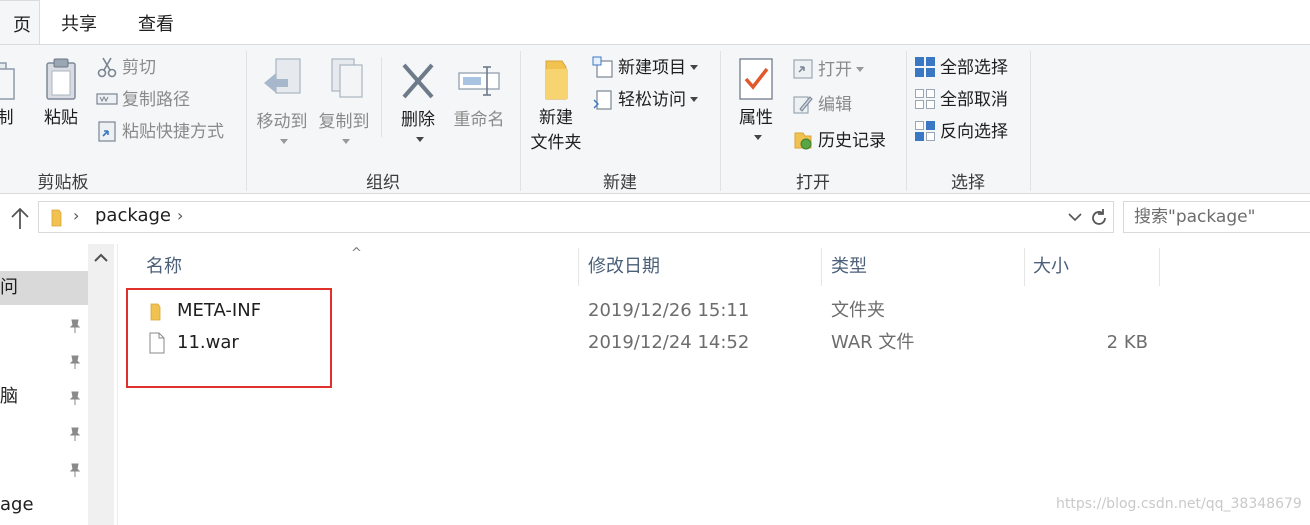  Describe the element at coordinates (347, 78) in the screenshot. I see `copy-to-icon` at that location.